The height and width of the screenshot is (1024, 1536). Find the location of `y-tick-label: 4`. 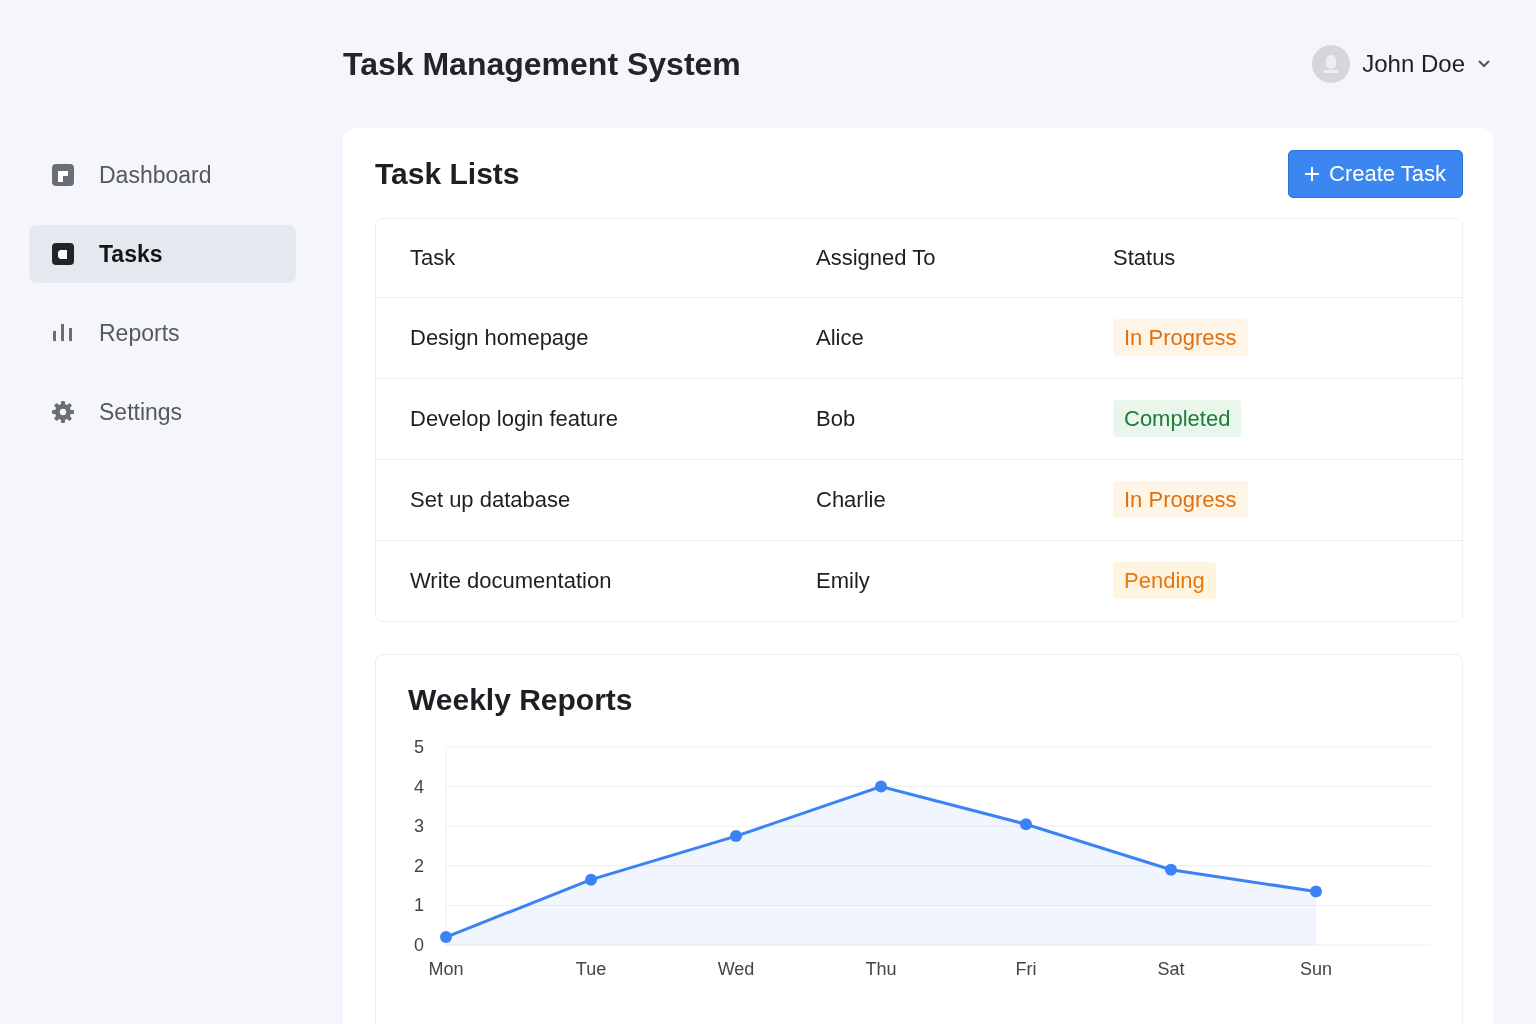

y-tick-label: 4 is located at coordinates (419, 786).